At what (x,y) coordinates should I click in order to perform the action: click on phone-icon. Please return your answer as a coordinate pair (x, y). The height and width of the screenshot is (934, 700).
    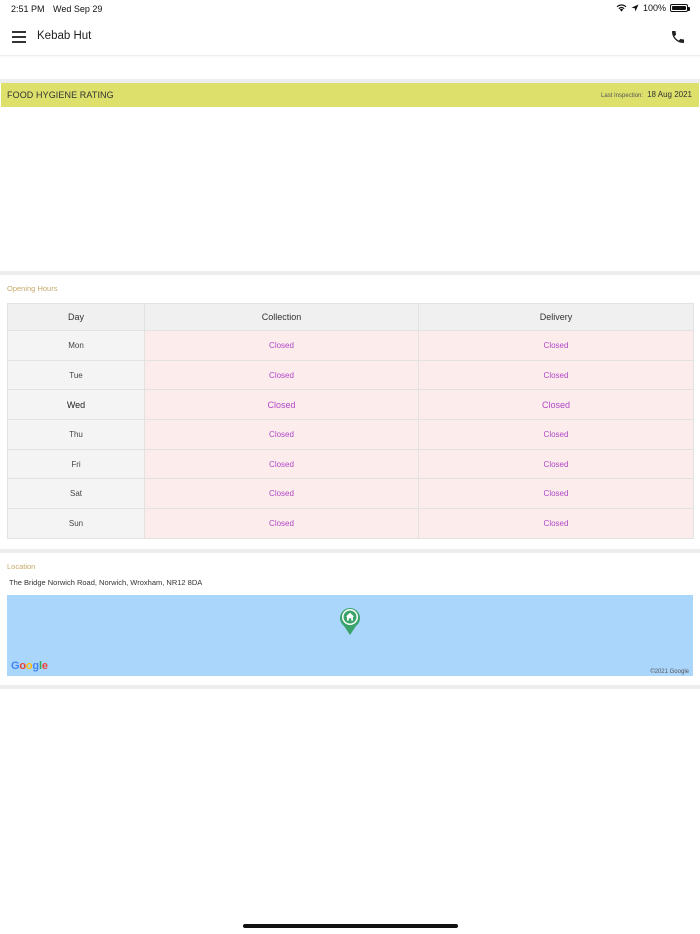
    Looking at the image, I should click on (678, 37).